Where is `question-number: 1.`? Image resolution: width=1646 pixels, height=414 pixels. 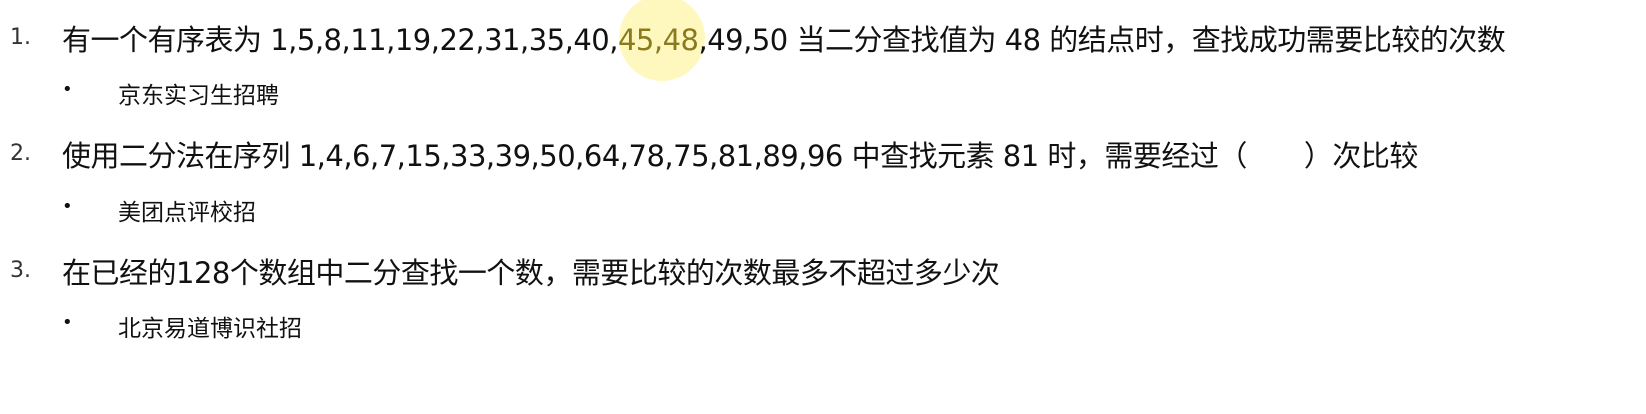
question-number: 1. is located at coordinates (20, 37).